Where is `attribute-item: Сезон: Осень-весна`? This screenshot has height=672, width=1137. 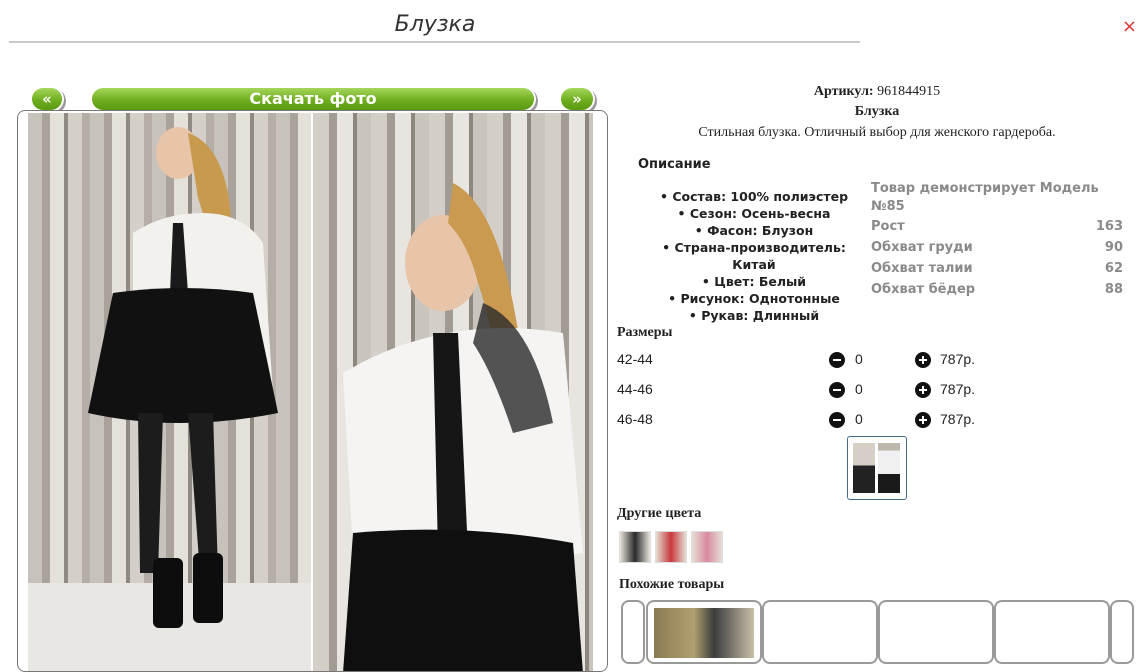
attribute-item: Сезон: Осень-весна is located at coordinates (754, 213).